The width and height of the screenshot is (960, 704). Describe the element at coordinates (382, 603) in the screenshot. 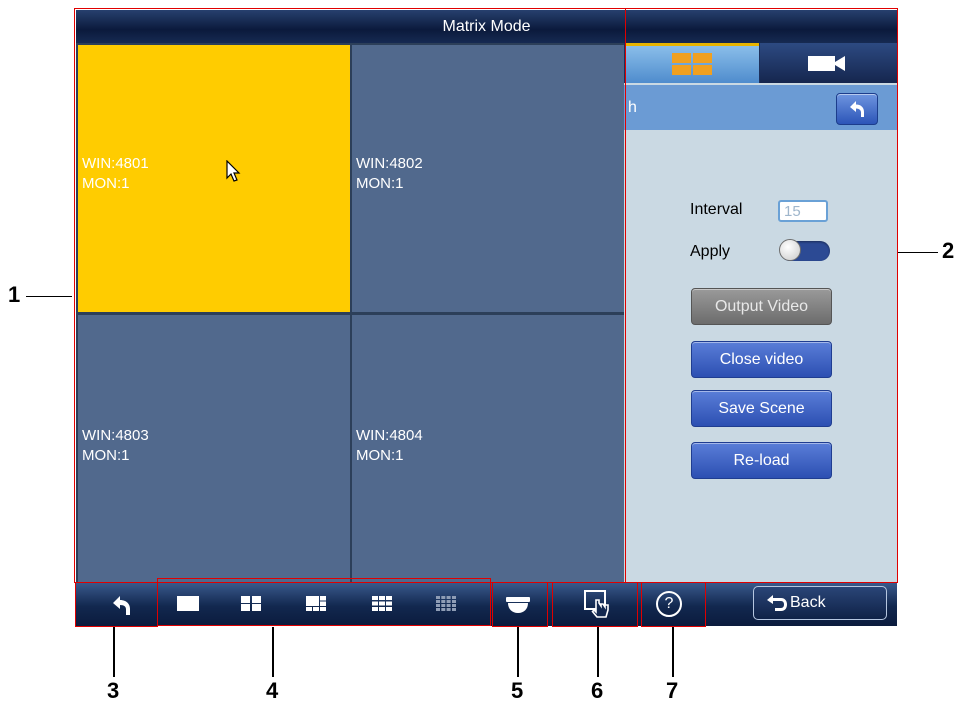

I see `layout-9-split-button` at that location.